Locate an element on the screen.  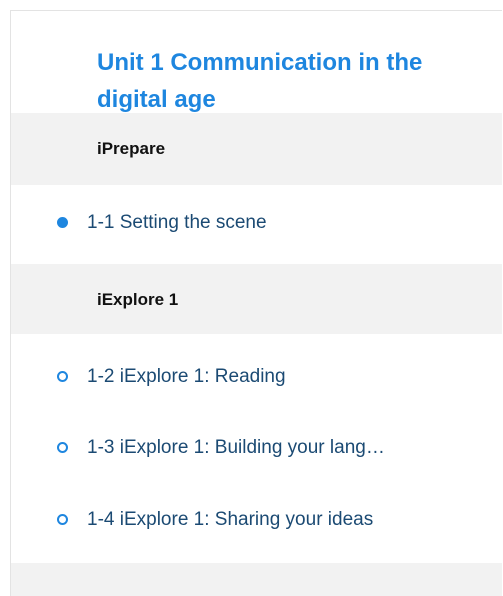
section-header-next is located at coordinates (256, 579).